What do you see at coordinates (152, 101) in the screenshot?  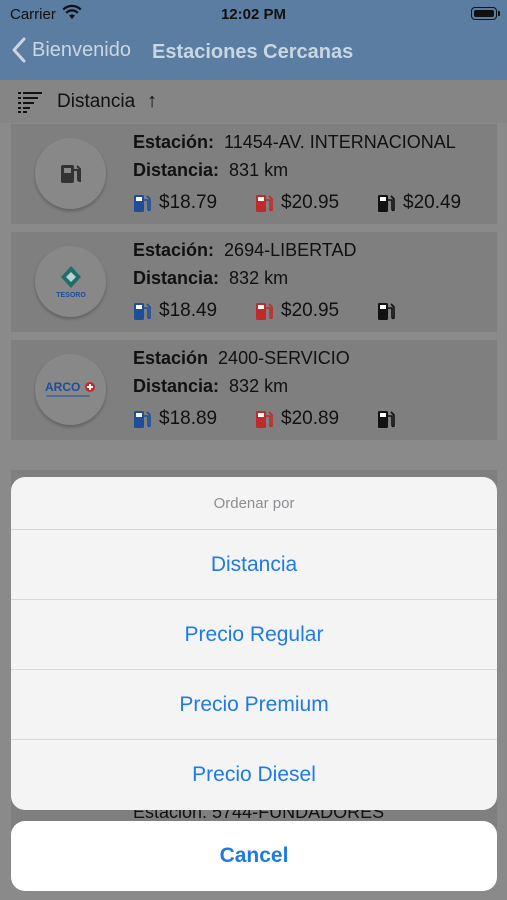 I see `sort-direction-arrow: ↑` at bounding box center [152, 101].